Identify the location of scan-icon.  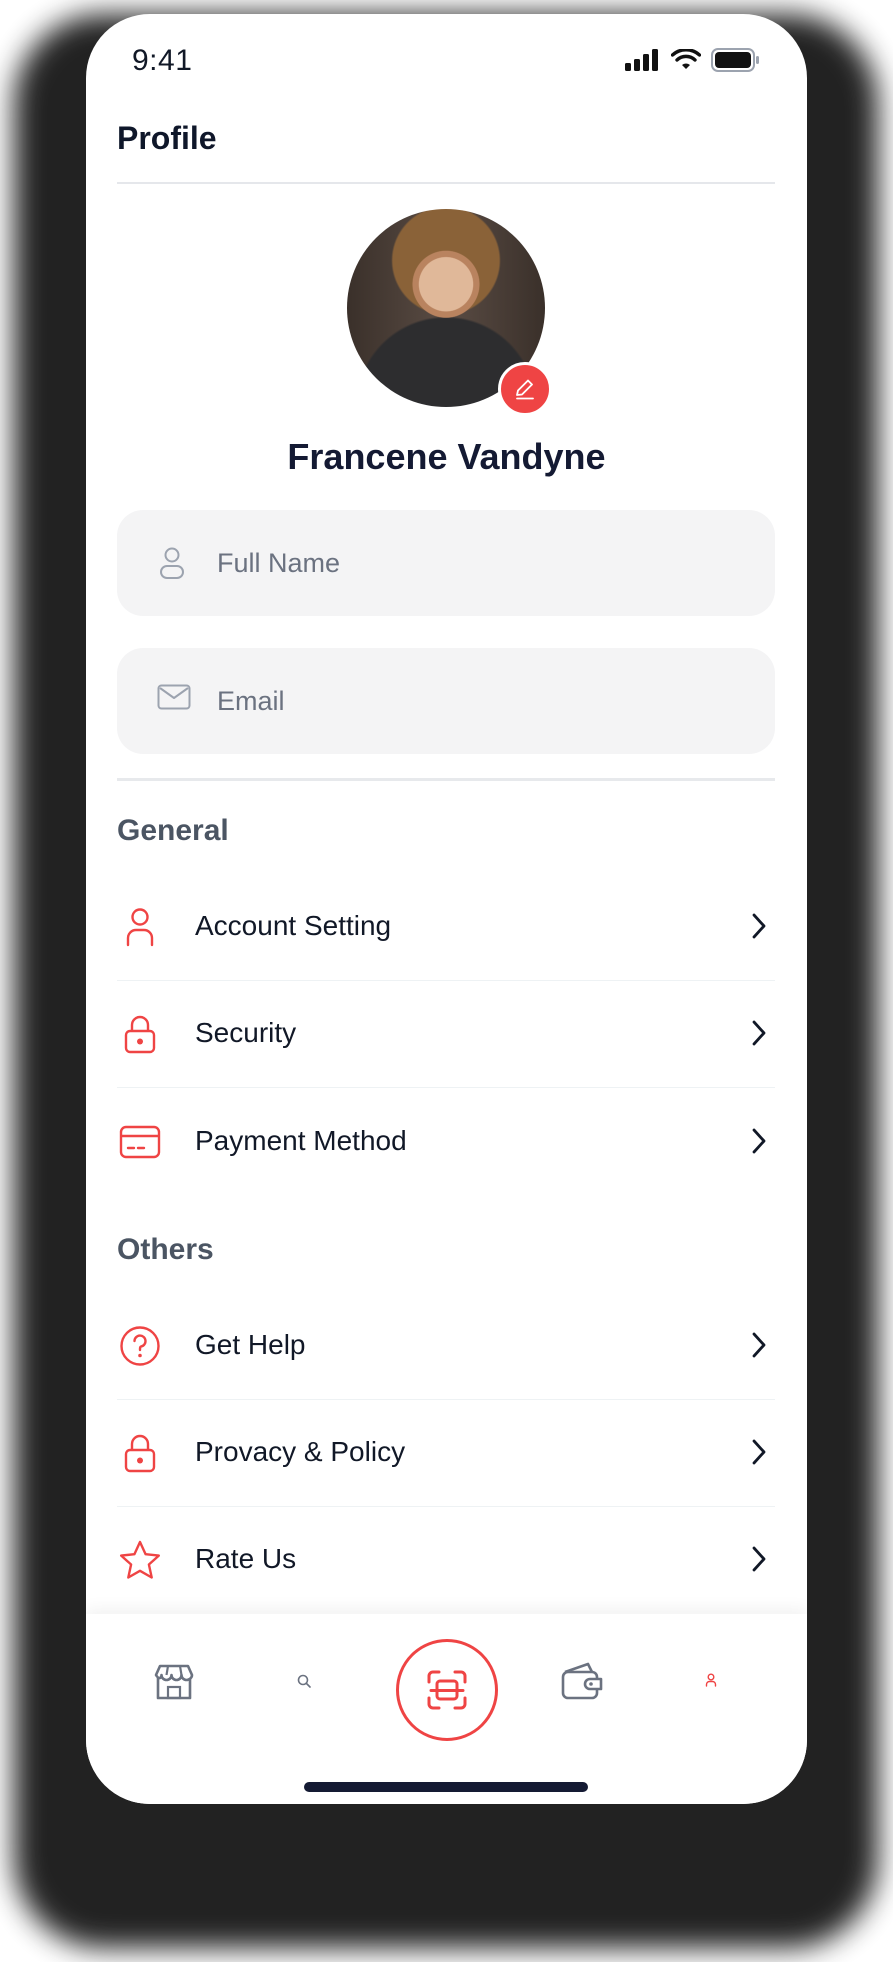
(447, 1690).